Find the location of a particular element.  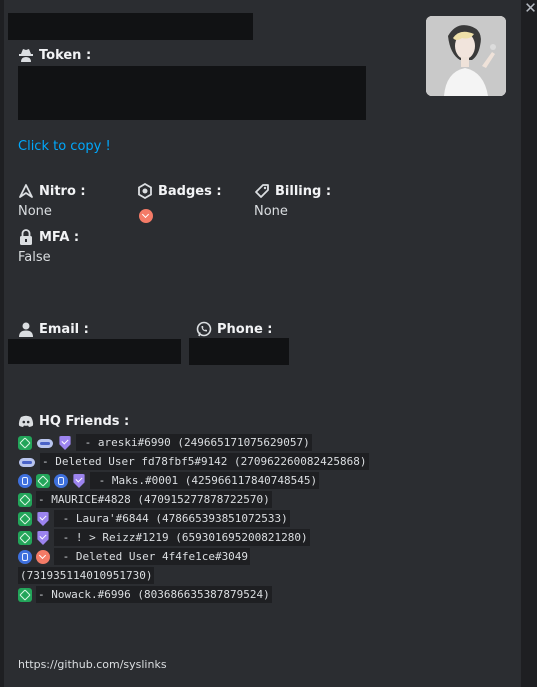

tag-icon is located at coordinates (262, 191).